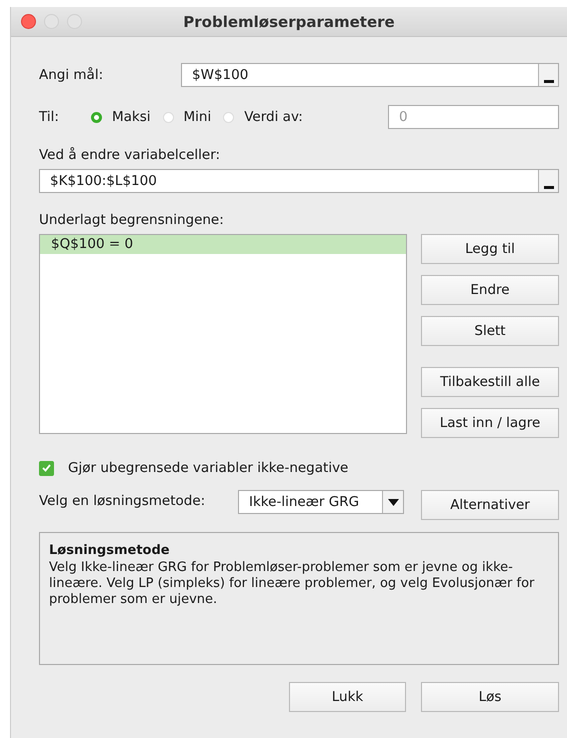  I want to click on method-dropdown: Ikke-lineær GRG, so click(321, 502).